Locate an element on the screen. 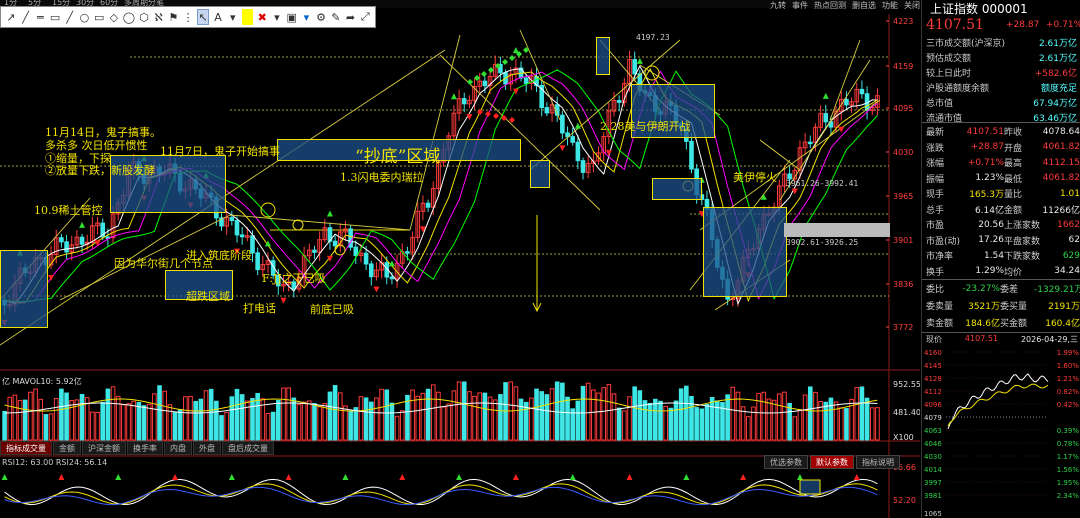  draw-tool-21-icon: ⚙ is located at coordinates (321, 17).